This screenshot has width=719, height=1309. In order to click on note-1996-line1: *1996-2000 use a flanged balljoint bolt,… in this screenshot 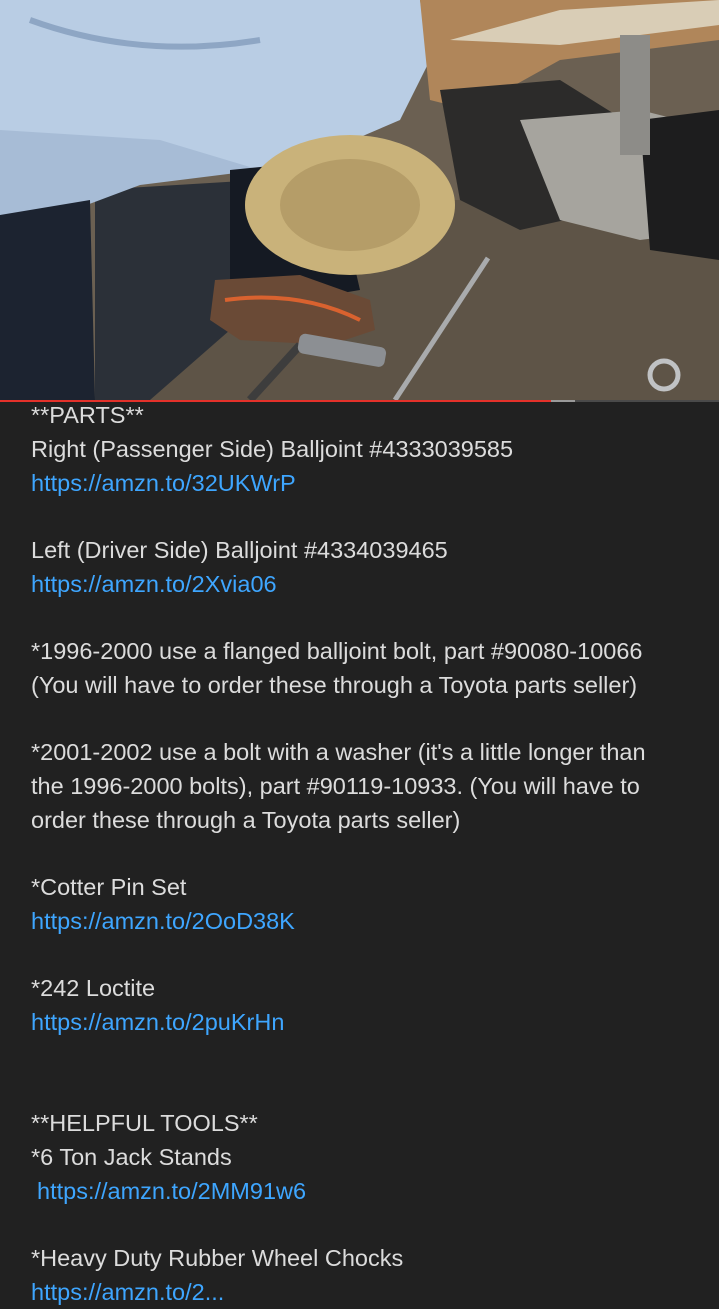, I will do `click(337, 651)`.